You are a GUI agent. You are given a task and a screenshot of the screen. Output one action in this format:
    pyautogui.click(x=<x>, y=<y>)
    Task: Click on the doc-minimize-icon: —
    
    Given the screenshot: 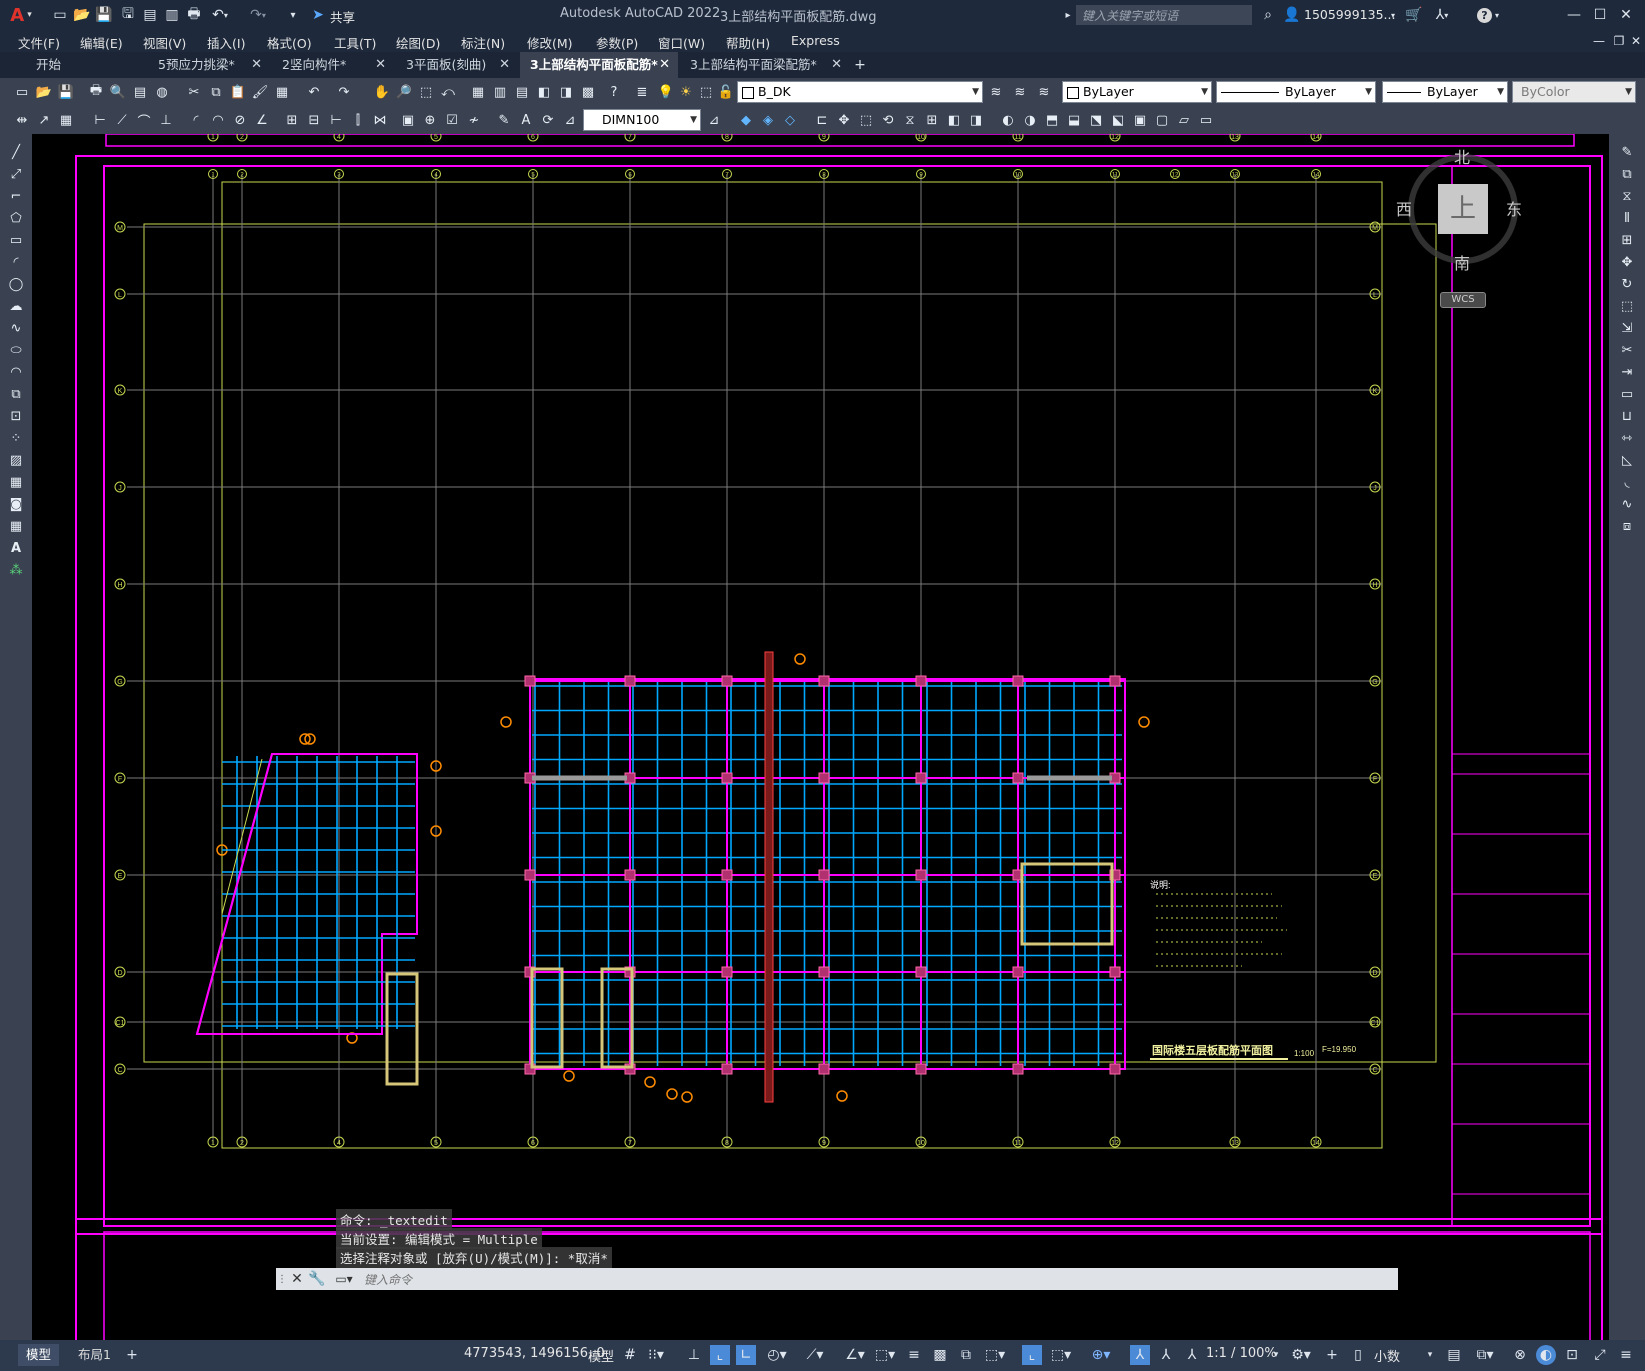 What is the action you would take?
    pyautogui.click(x=1599, y=41)
    